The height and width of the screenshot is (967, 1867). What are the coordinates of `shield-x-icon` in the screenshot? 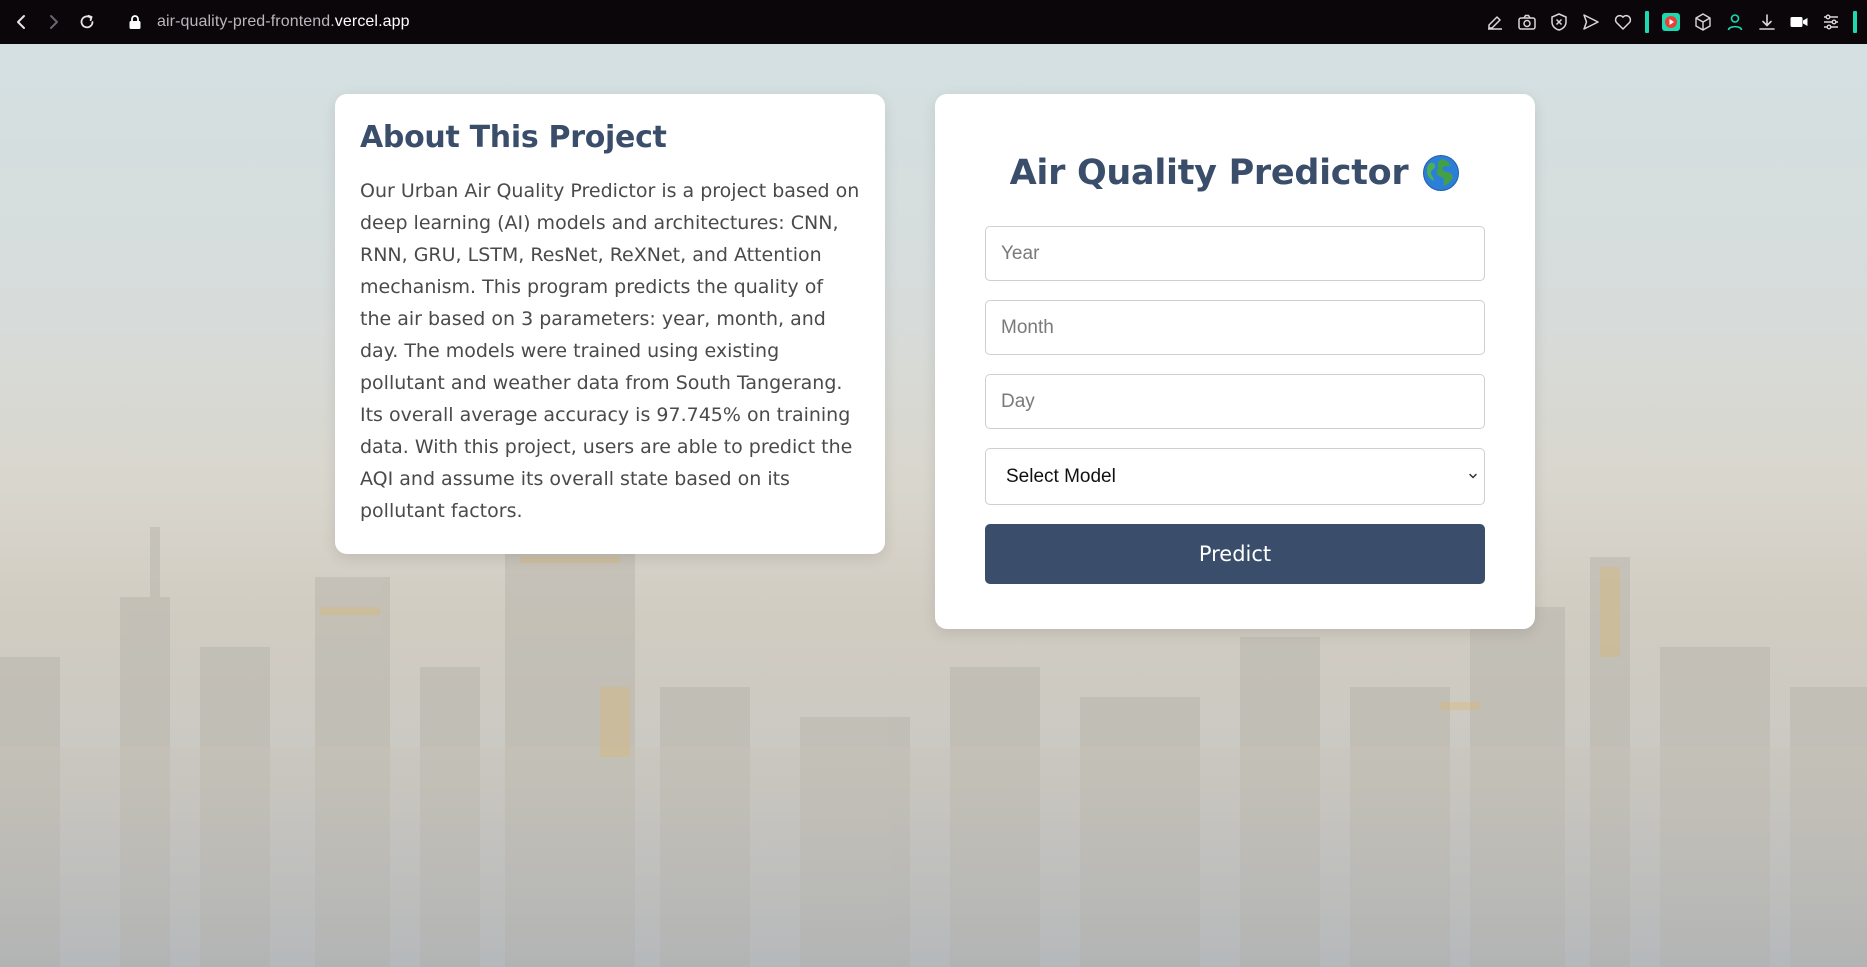 It's located at (1559, 22).